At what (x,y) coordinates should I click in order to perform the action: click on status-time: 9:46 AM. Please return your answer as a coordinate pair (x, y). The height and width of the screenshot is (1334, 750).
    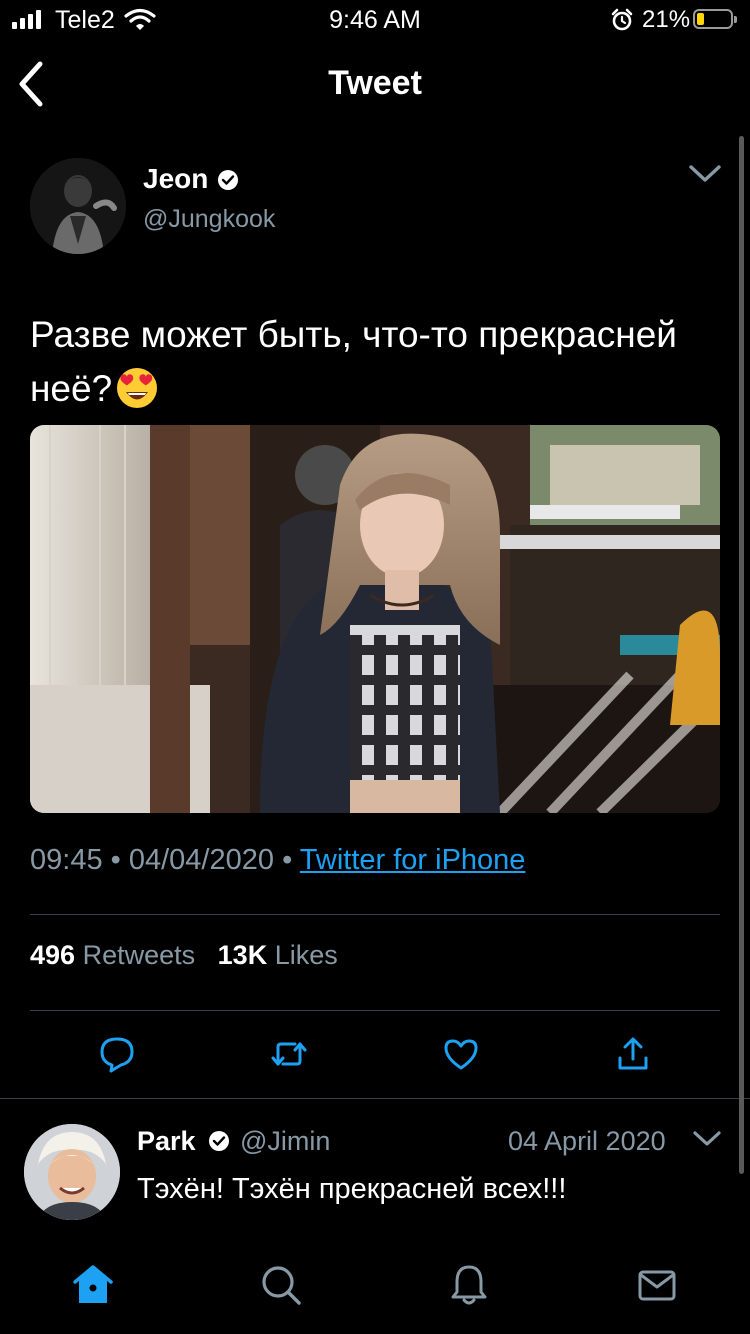
    Looking at the image, I should click on (375, 20).